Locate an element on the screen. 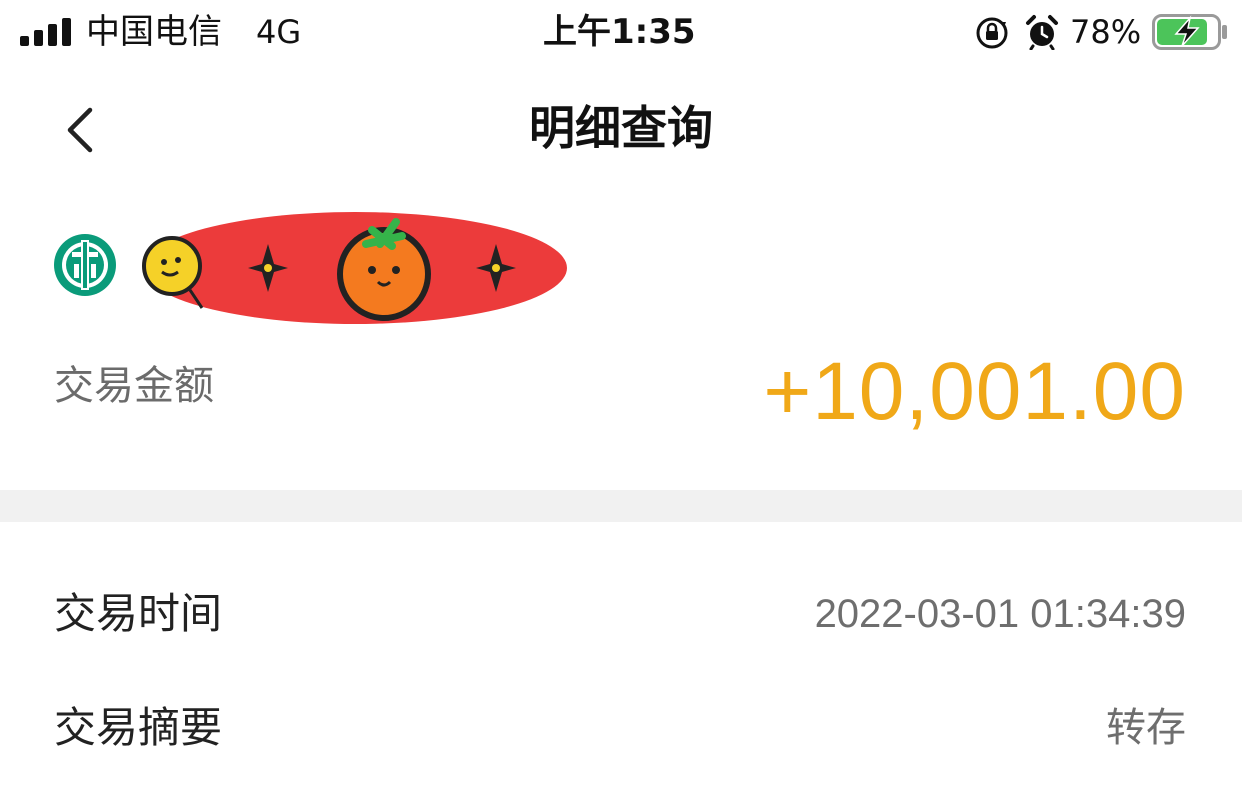 This screenshot has width=1242, height=800. amount-label: 交易金额 is located at coordinates (134, 386).